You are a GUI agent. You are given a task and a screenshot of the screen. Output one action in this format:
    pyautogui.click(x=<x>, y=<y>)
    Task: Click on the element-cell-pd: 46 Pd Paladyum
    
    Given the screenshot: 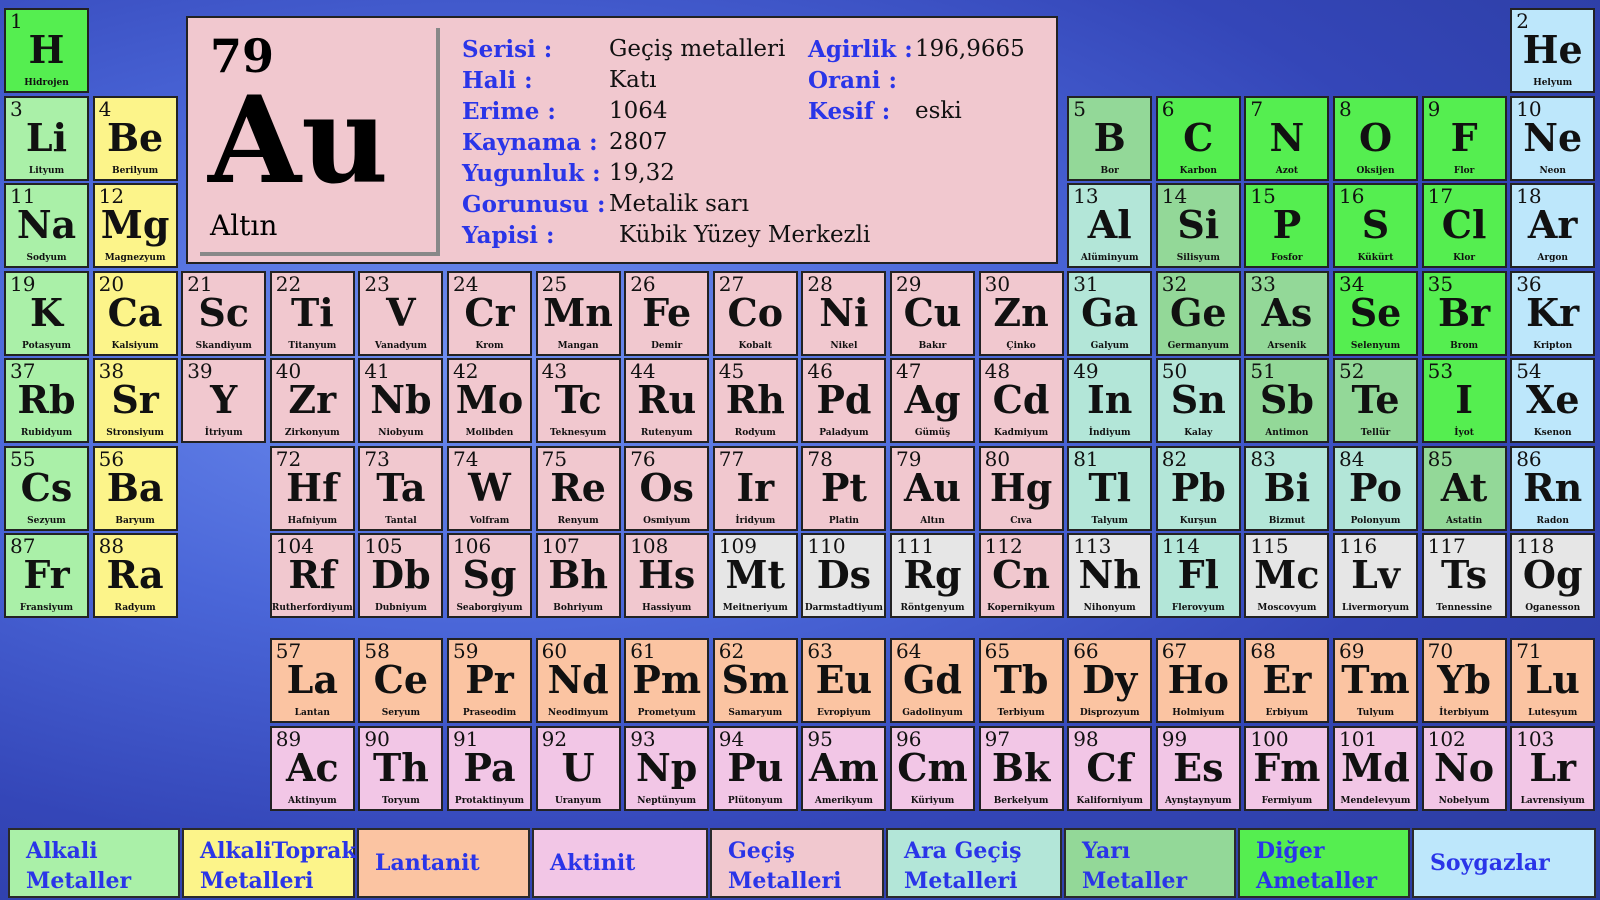 What is the action you would take?
    pyautogui.click(x=844, y=400)
    